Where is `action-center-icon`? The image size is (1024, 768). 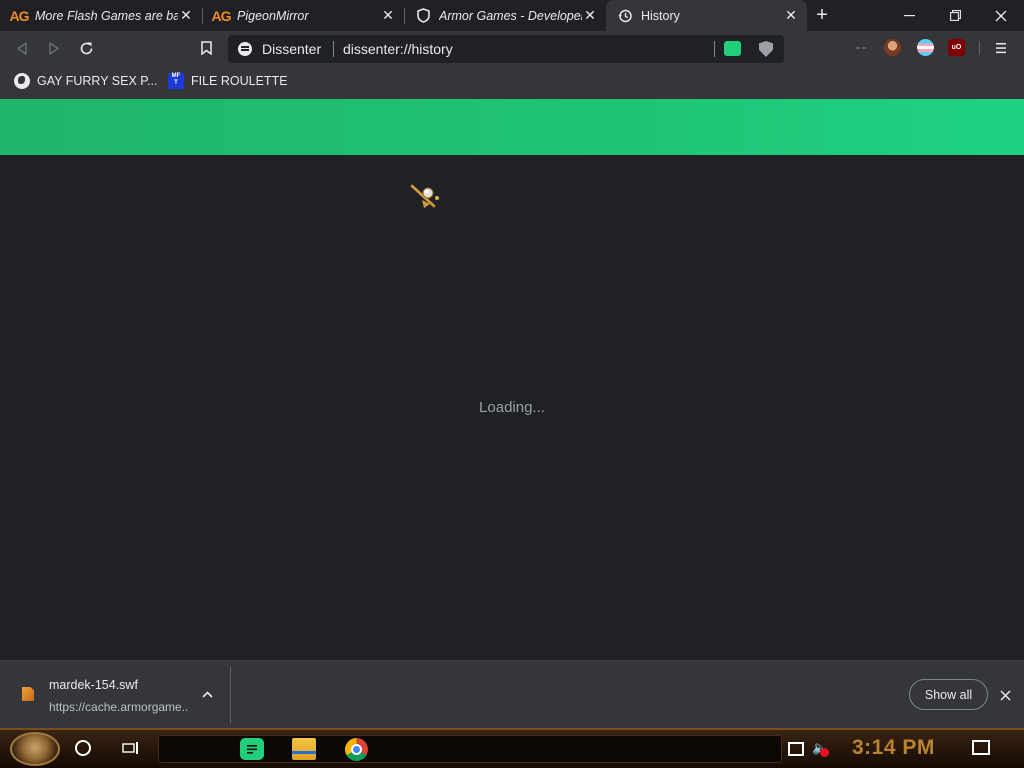
action-center-icon is located at coordinates (981, 747).